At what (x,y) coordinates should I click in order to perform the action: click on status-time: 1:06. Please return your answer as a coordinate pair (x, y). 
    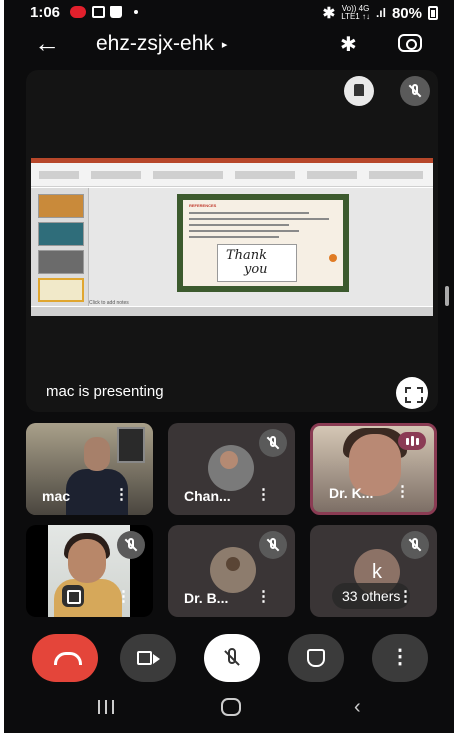
    Looking at the image, I should click on (45, 12).